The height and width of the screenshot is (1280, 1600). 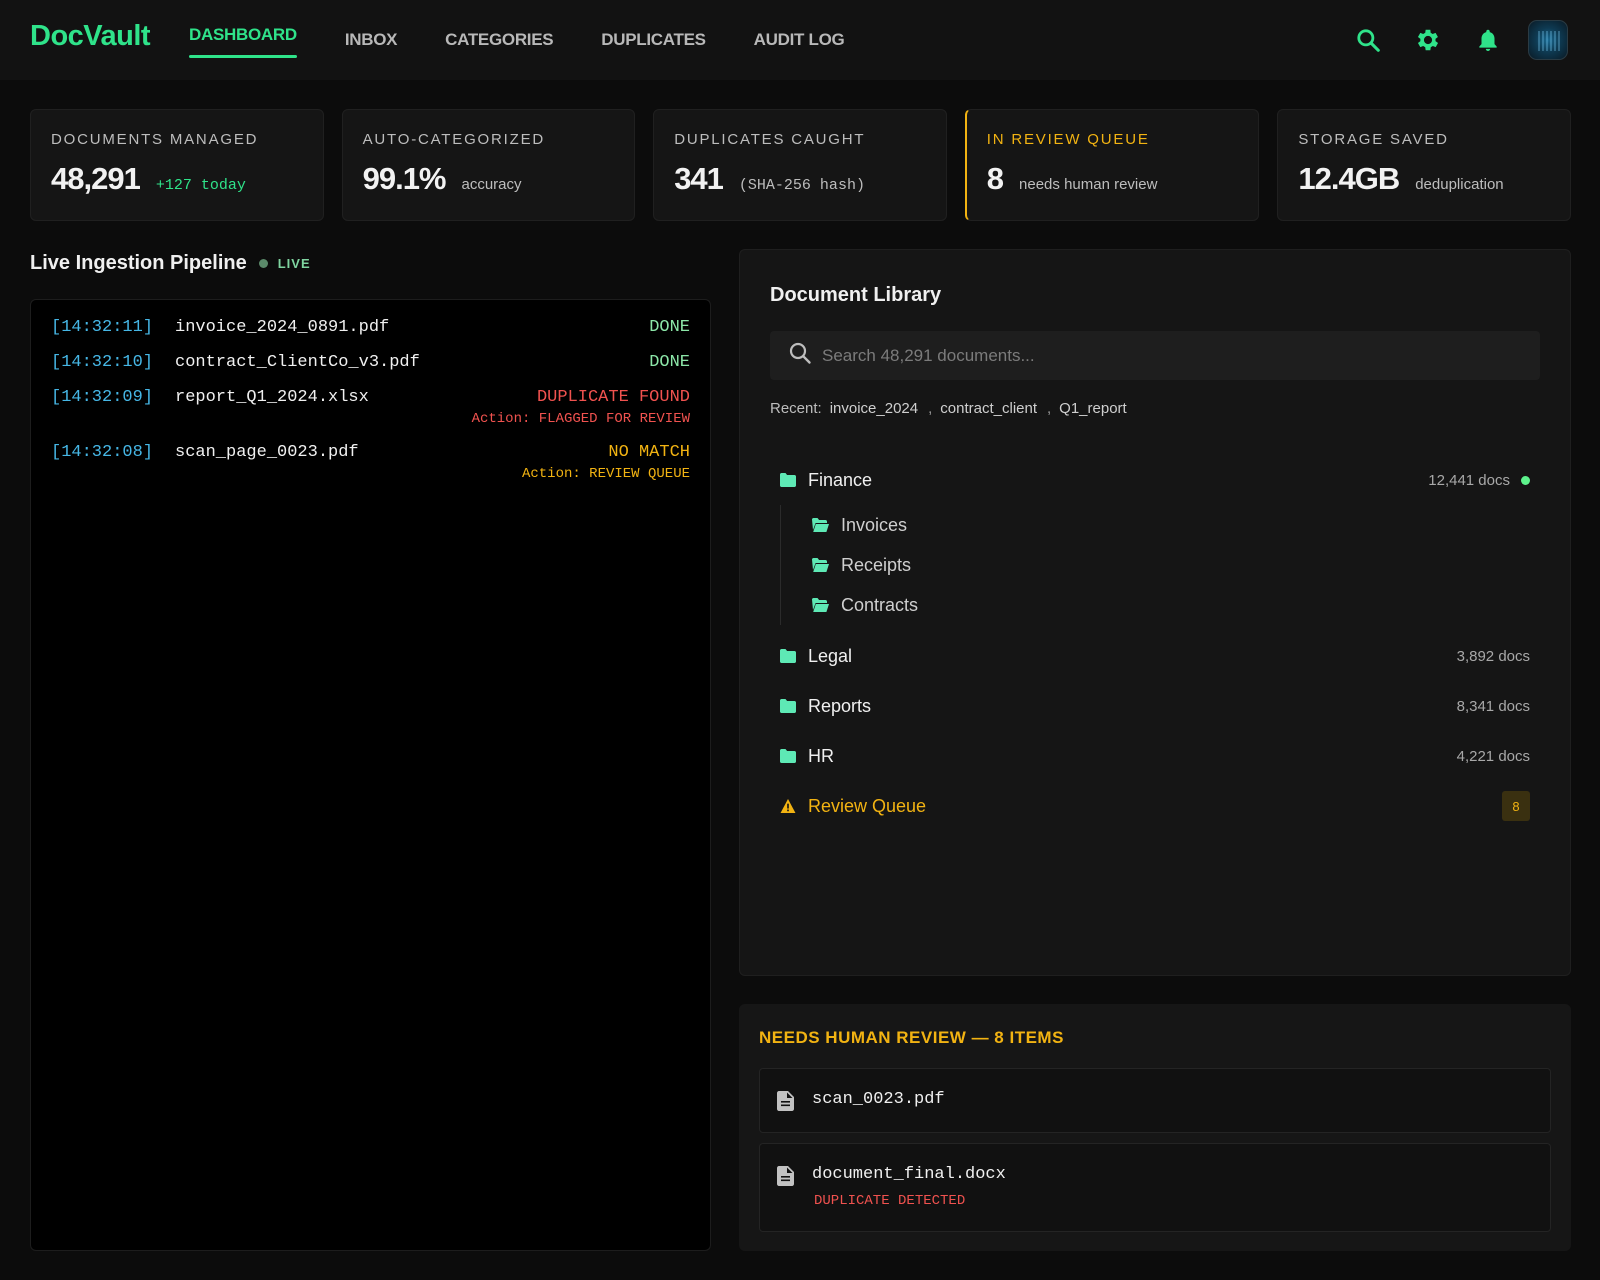 What do you see at coordinates (1516, 806) in the screenshot?
I see `review-count-badge: 8` at bounding box center [1516, 806].